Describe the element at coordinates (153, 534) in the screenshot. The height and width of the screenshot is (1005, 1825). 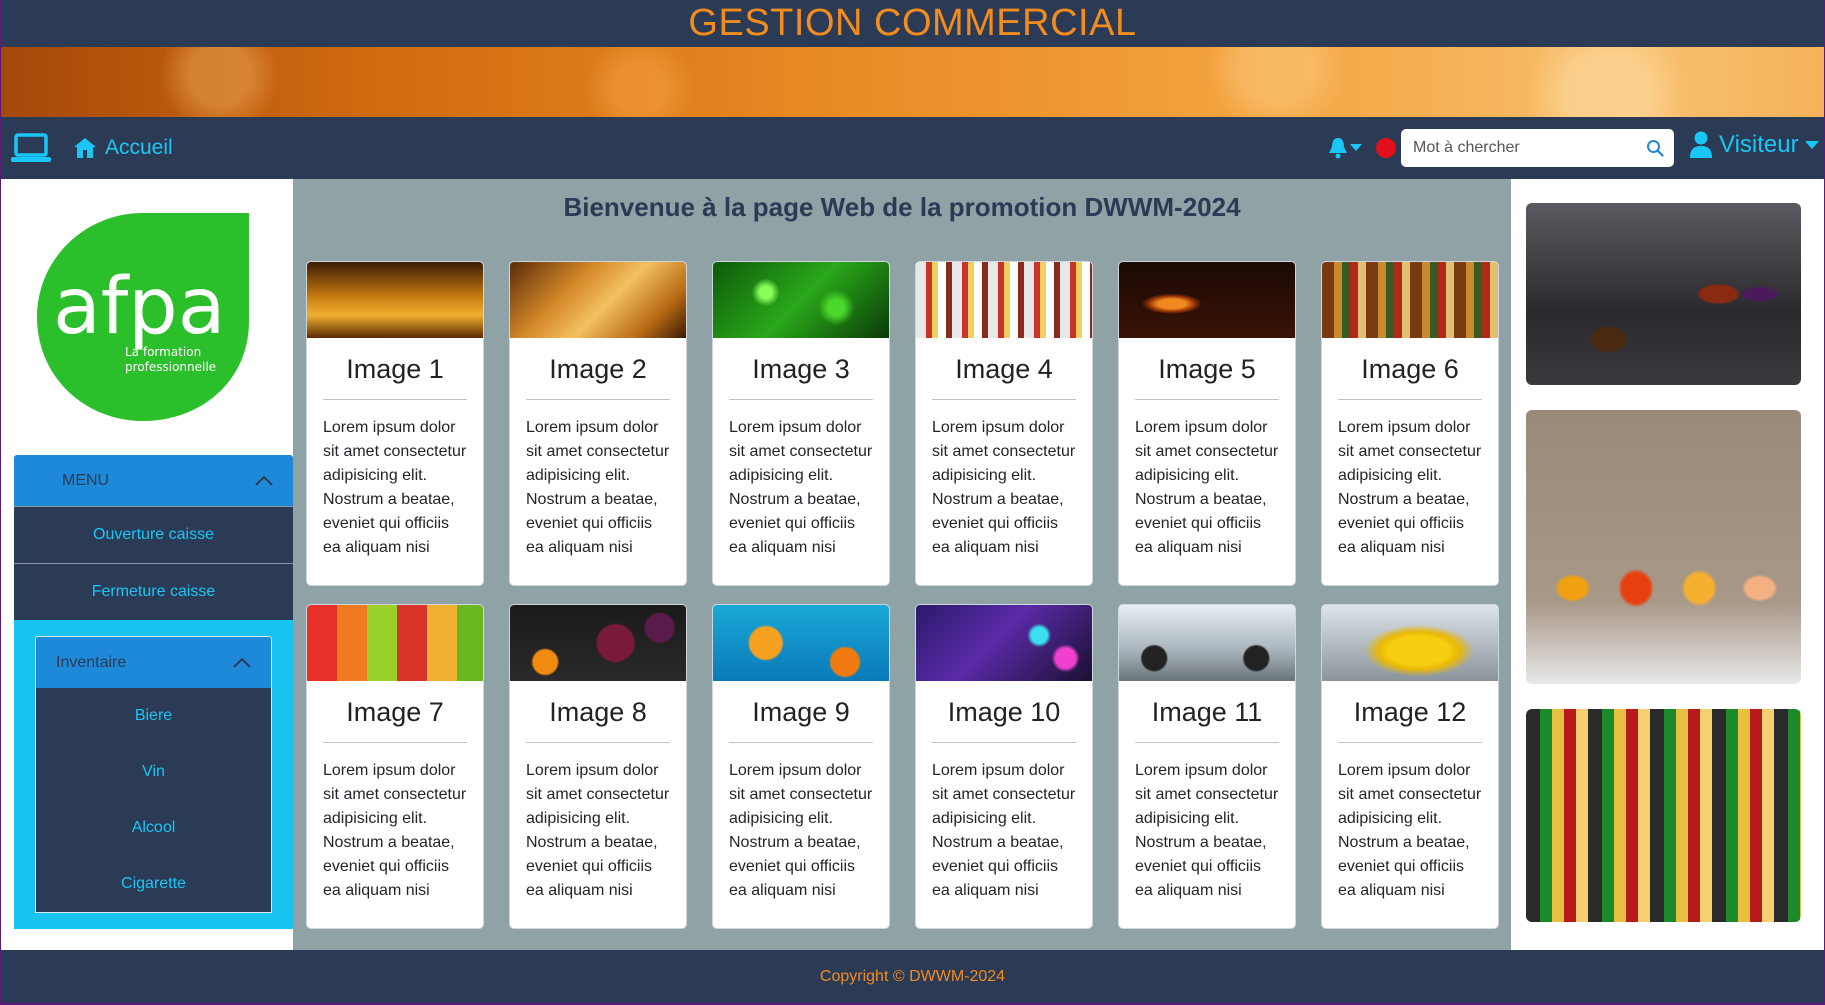
I see `menu-item-ouverture-caisse: Ouverture caisse` at that location.